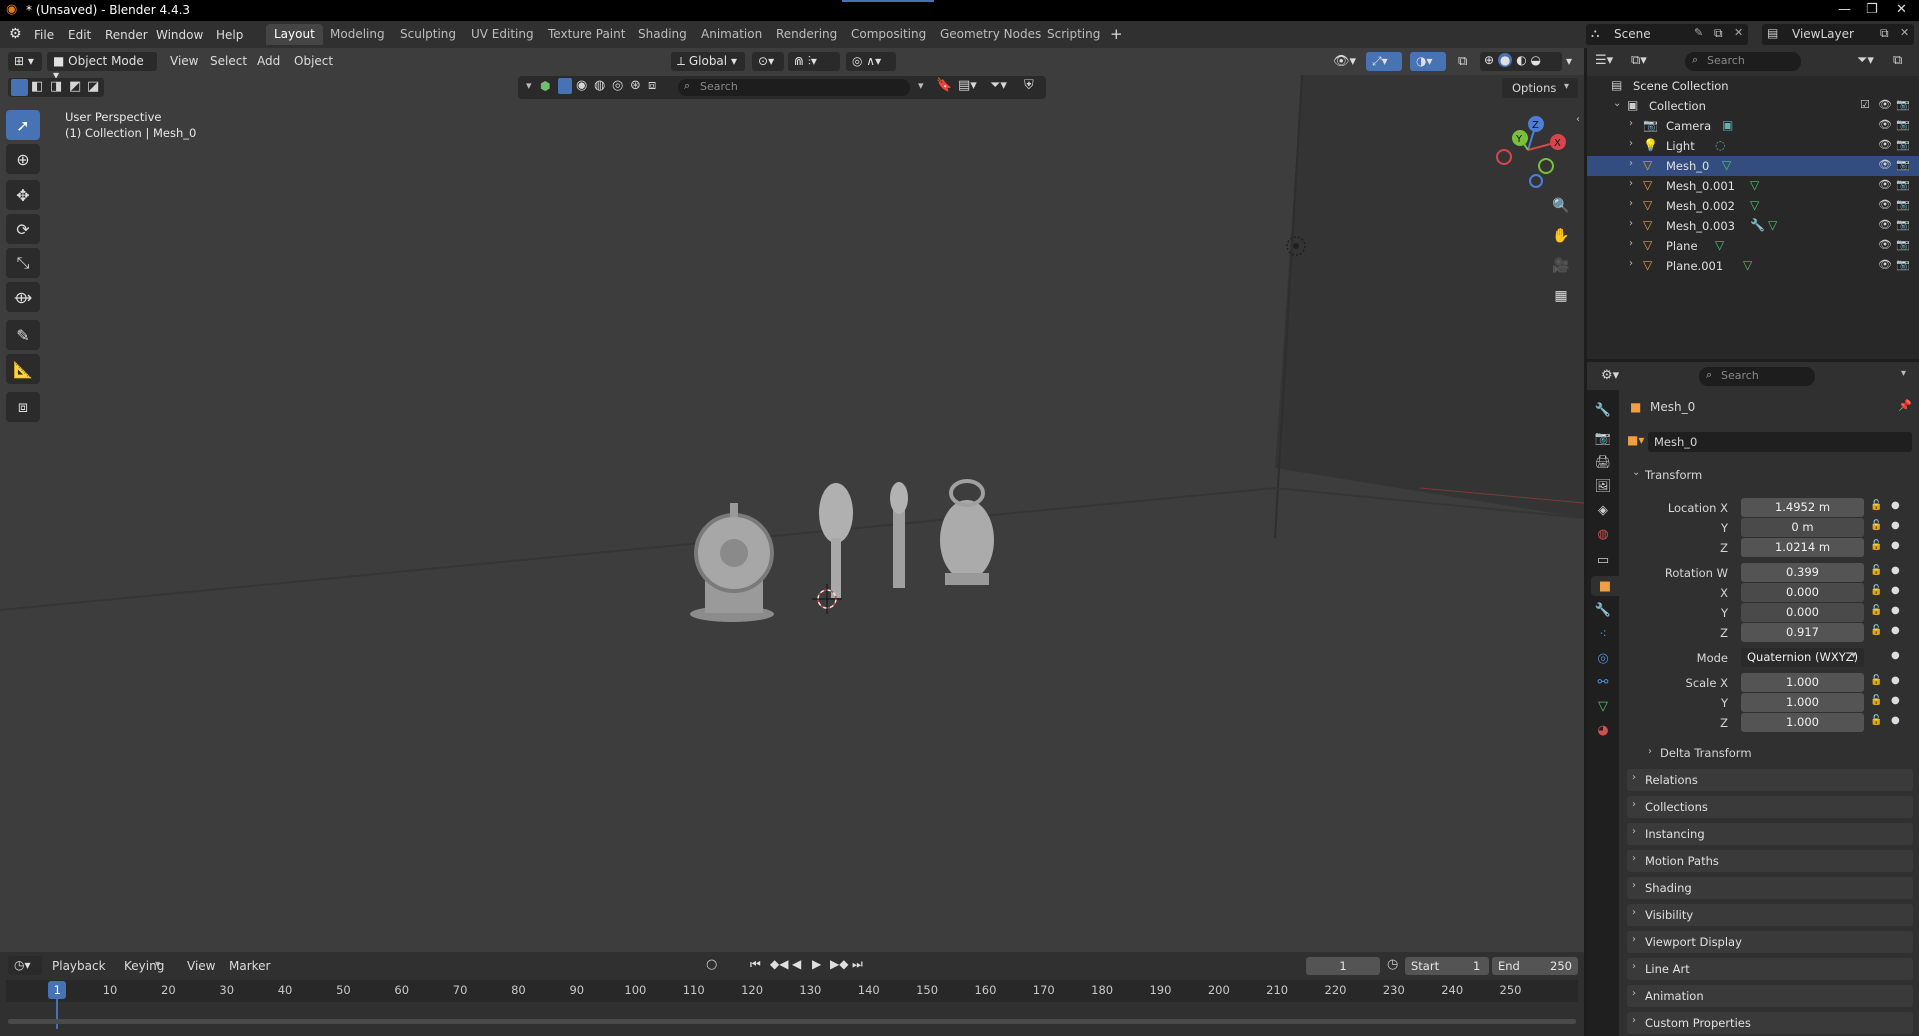 This screenshot has width=1919, height=1036. What do you see at coordinates (792, 1021) in the screenshot?
I see `timeline-scrollbar` at bounding box center [792, 1021].